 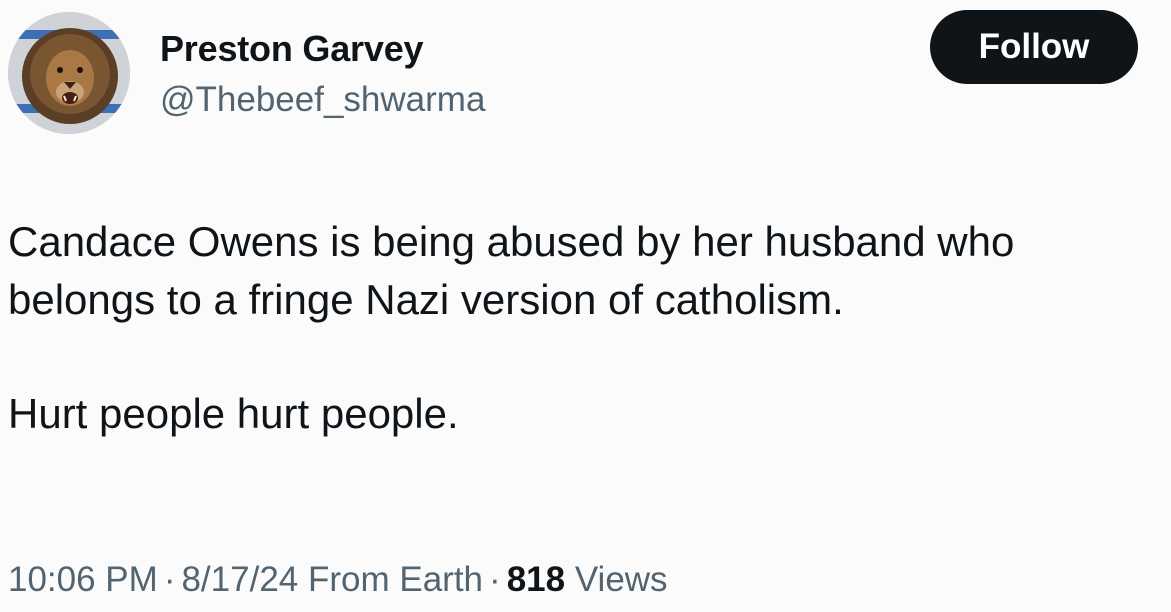 I want to click on tweet-source: From Earth, so click(x=395, y=579).